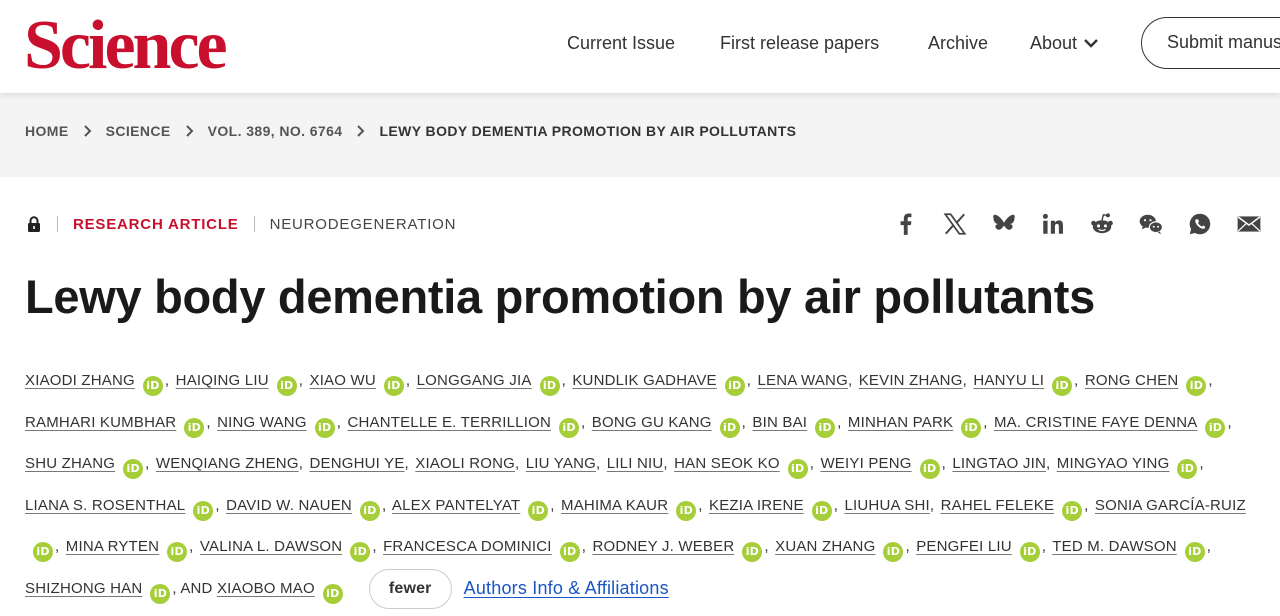 The width and height of the screenshot is (1280, 616). Describe the element at coordinates (614, 505) in the screenshot. I see `author-link: MAHIMA KAUR` at that location.